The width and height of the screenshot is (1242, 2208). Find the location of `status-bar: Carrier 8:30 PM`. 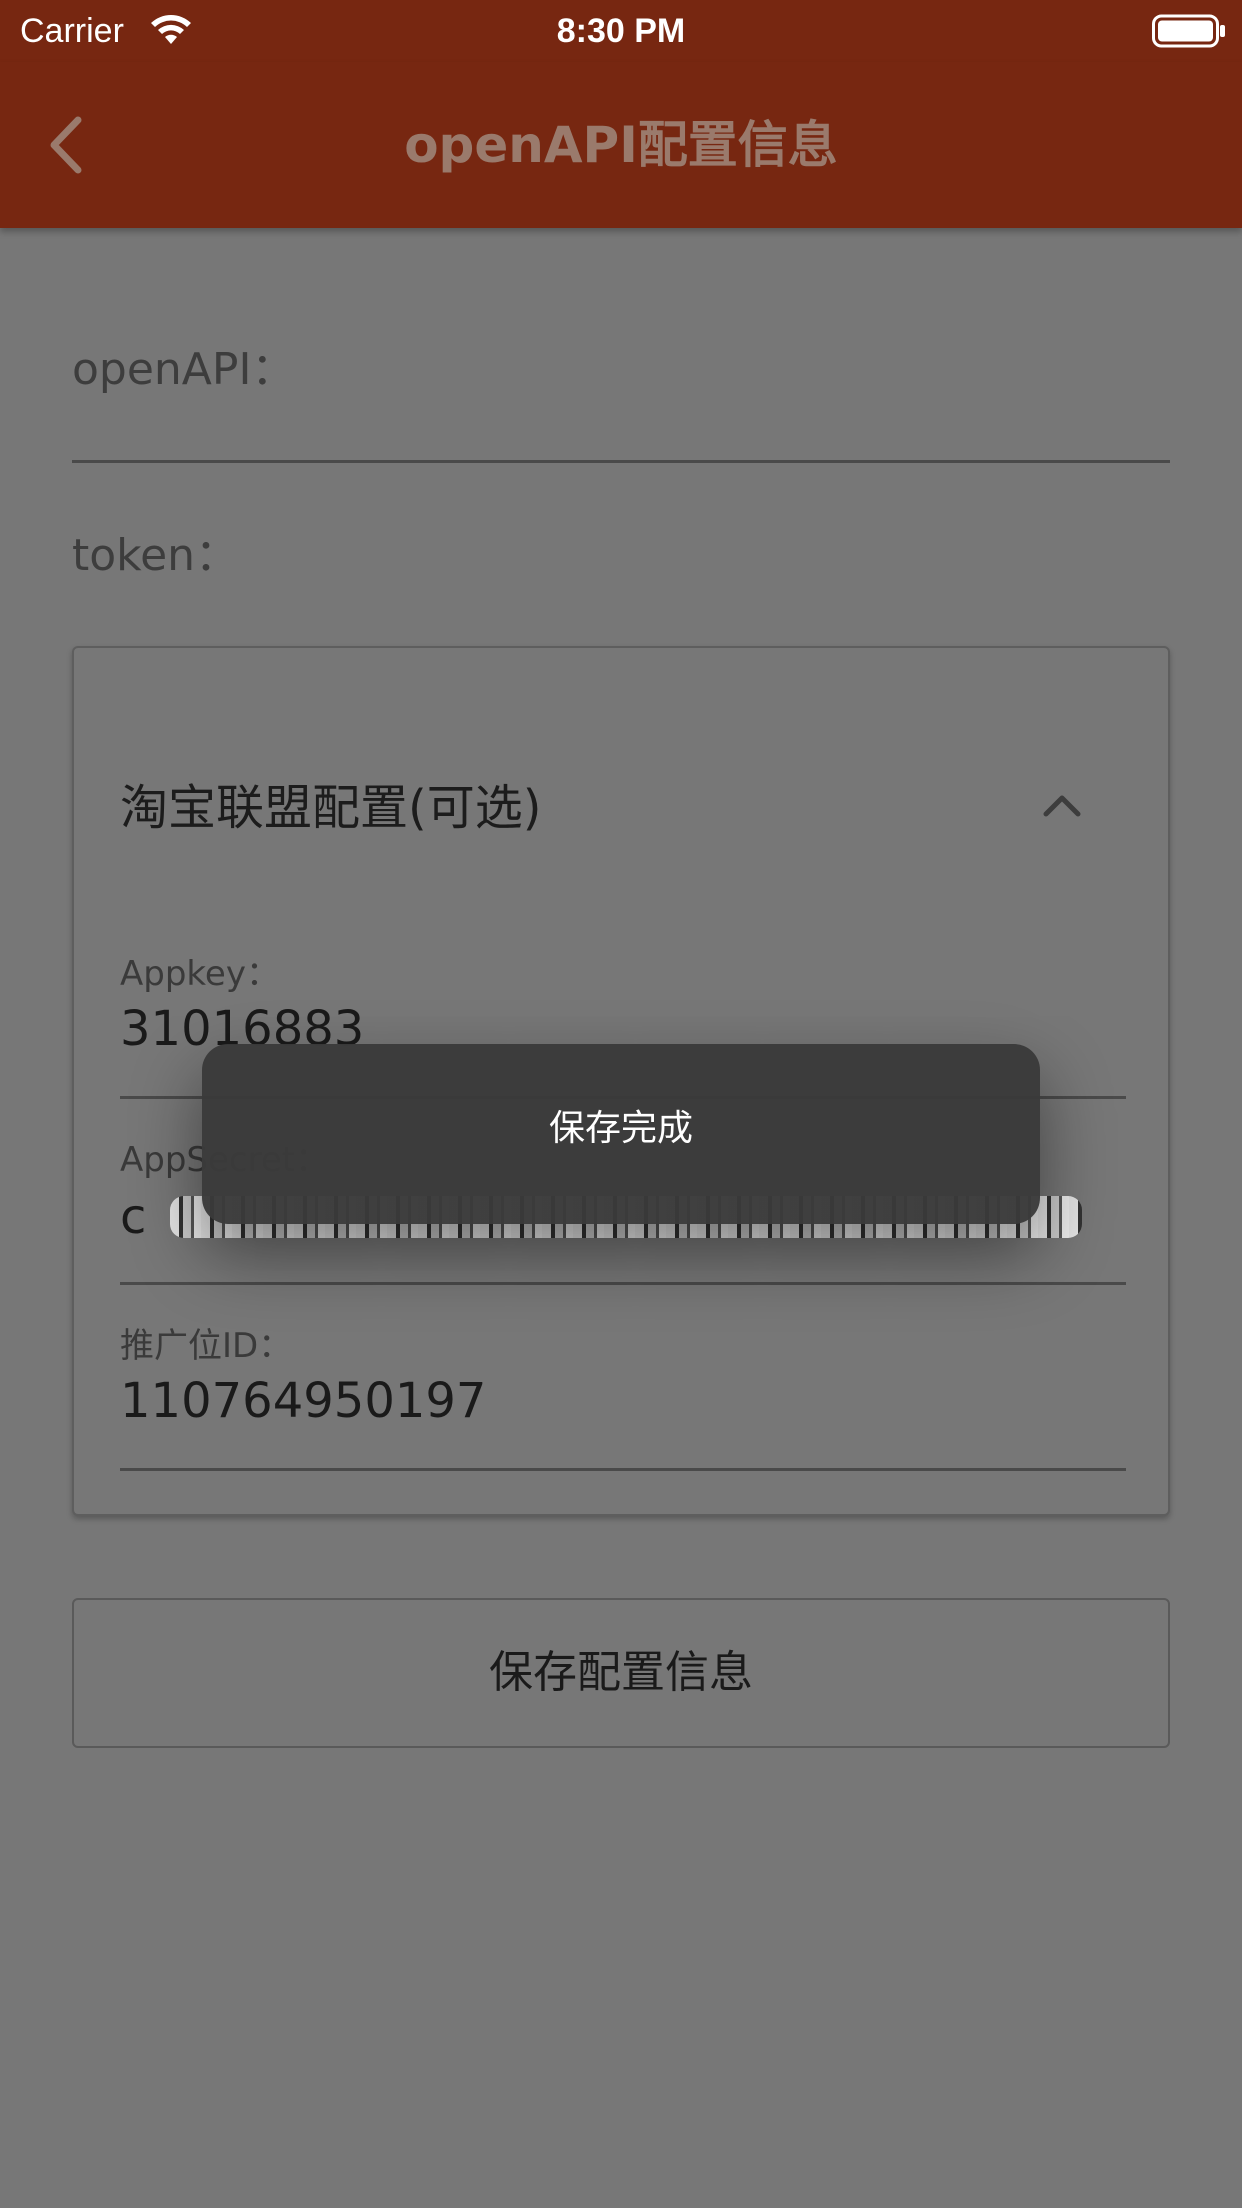

status-bar: Carrier 8:30 PM is located at coordinates (621, 31).